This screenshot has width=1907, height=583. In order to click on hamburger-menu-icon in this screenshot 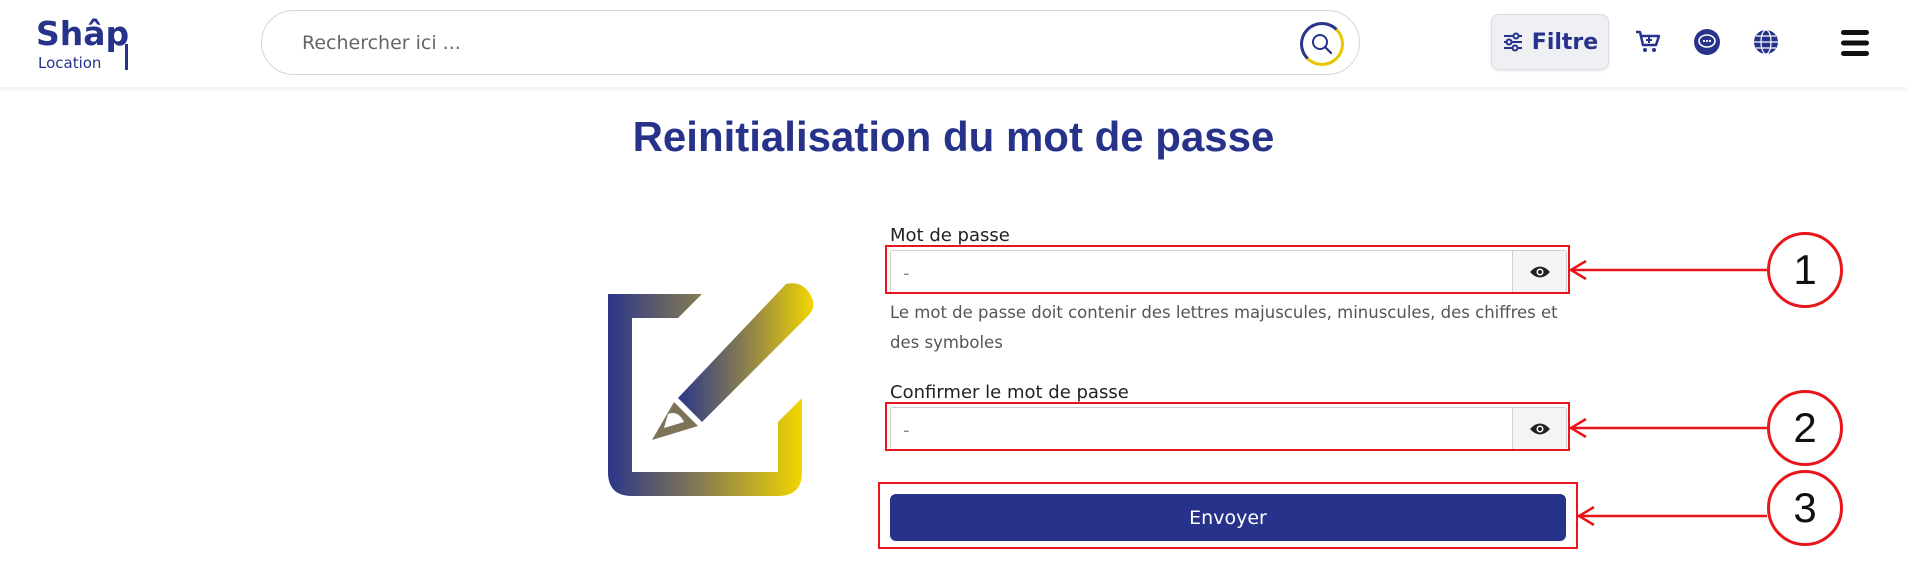, I will do `click(1855, 43)`.